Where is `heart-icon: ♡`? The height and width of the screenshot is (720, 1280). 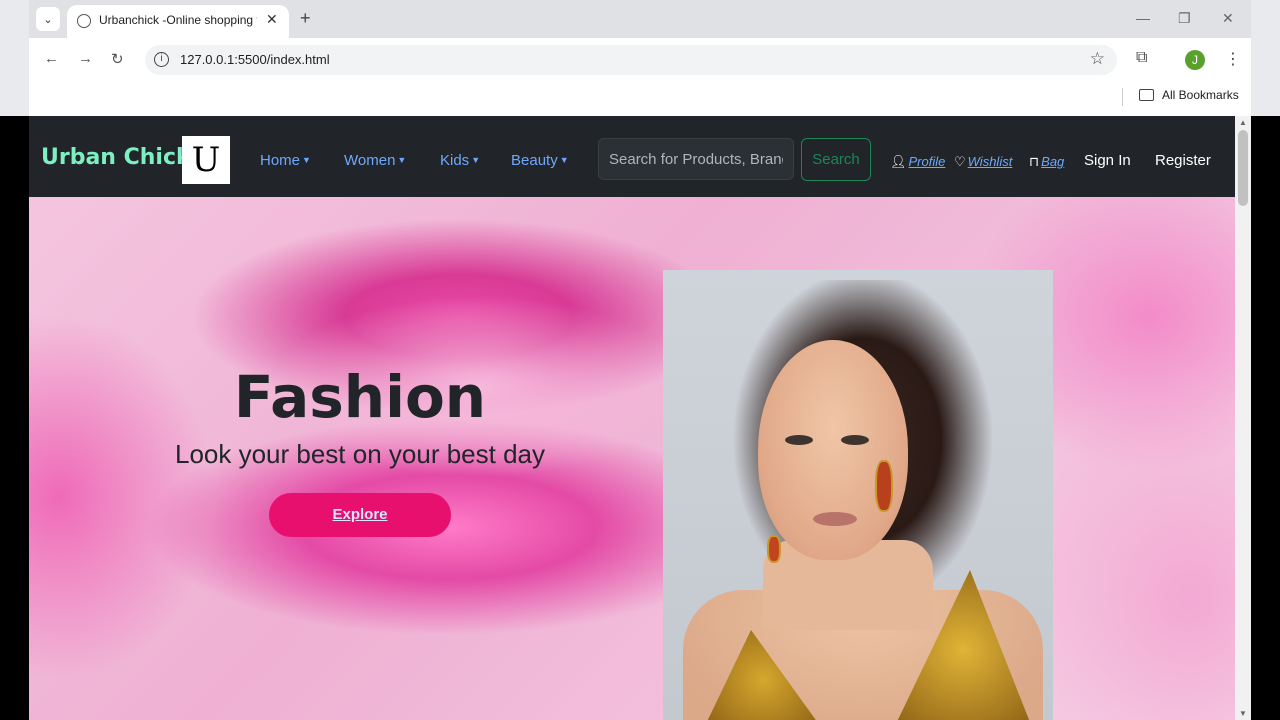 heart-icon: ♡ is located at coordinates (960, 161).